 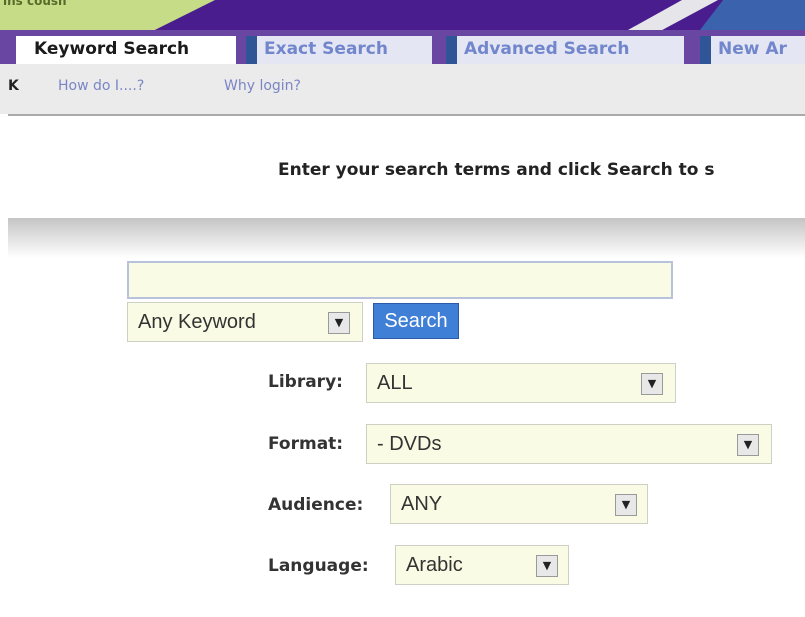 I want to click on language-label: Language:, so click(x=318, y=566).